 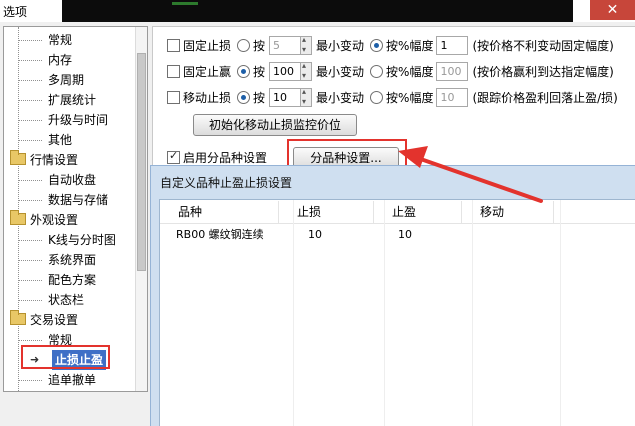 I want to click on tree-group: 外观设置, so click(x=44, y=220).